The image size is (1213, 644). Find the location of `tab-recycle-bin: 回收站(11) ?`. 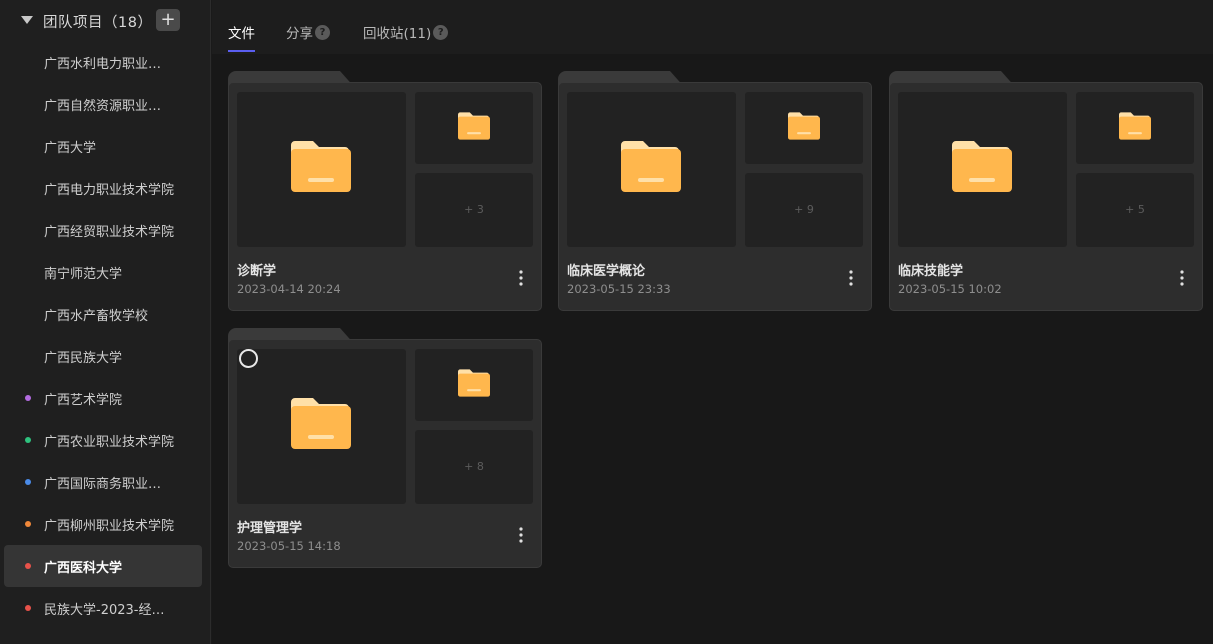

tab-recycle-bin: 回收站(11) ? is located at coordinates (406, 32).